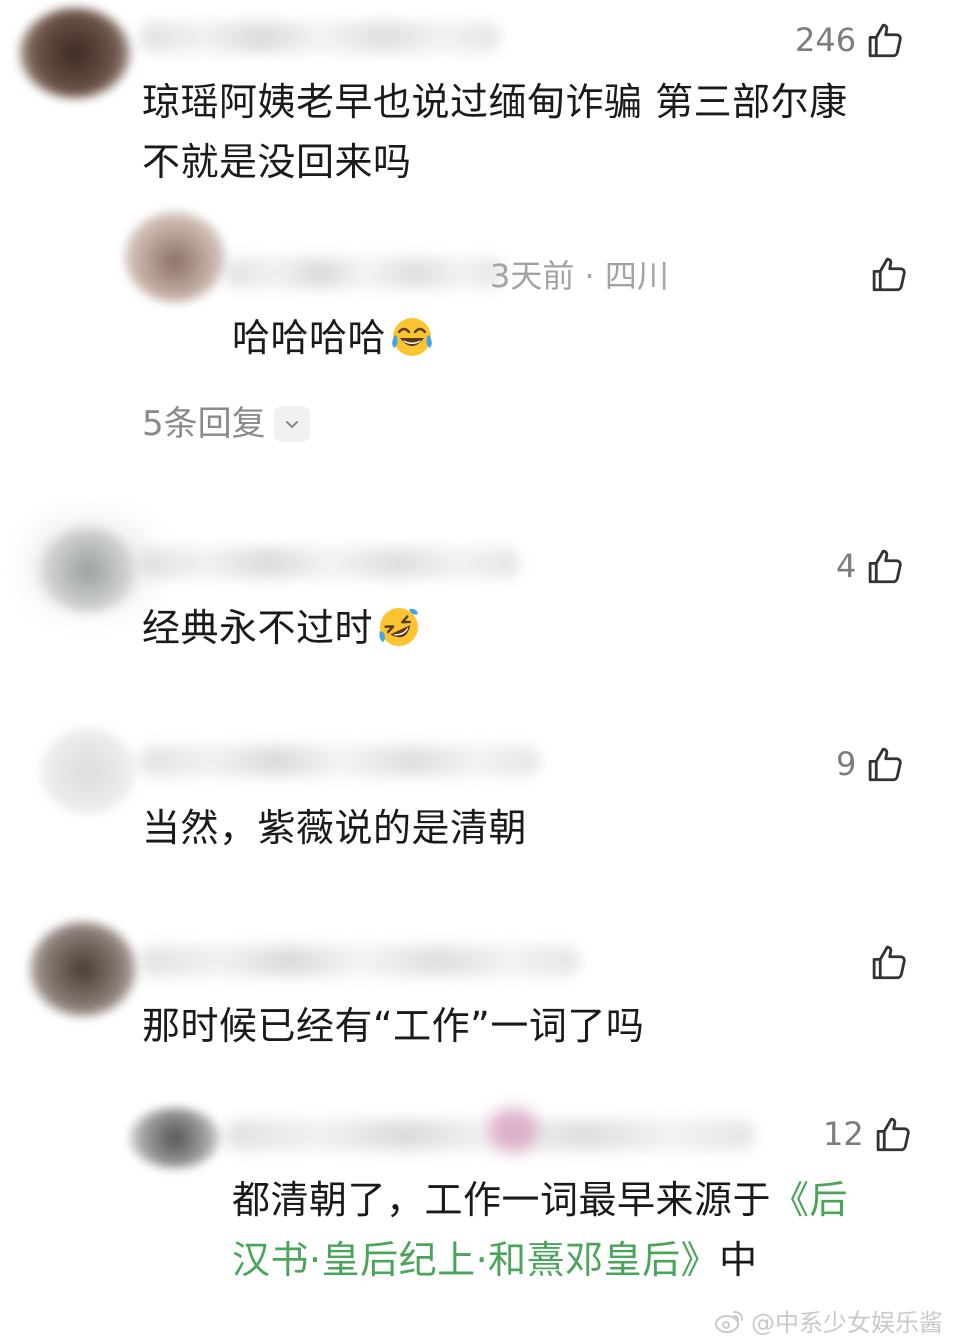 The width and height of the screenshot is (955, 1344). I want to click on like-count: 4, so click(846, 566).